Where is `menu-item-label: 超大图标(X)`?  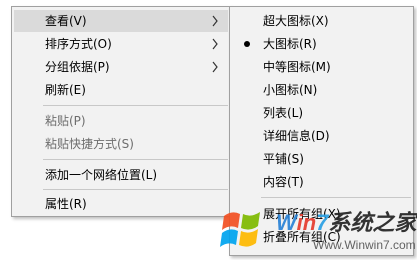
menu-item-label: 超大图标(X) is located at coordinates (296, 21).